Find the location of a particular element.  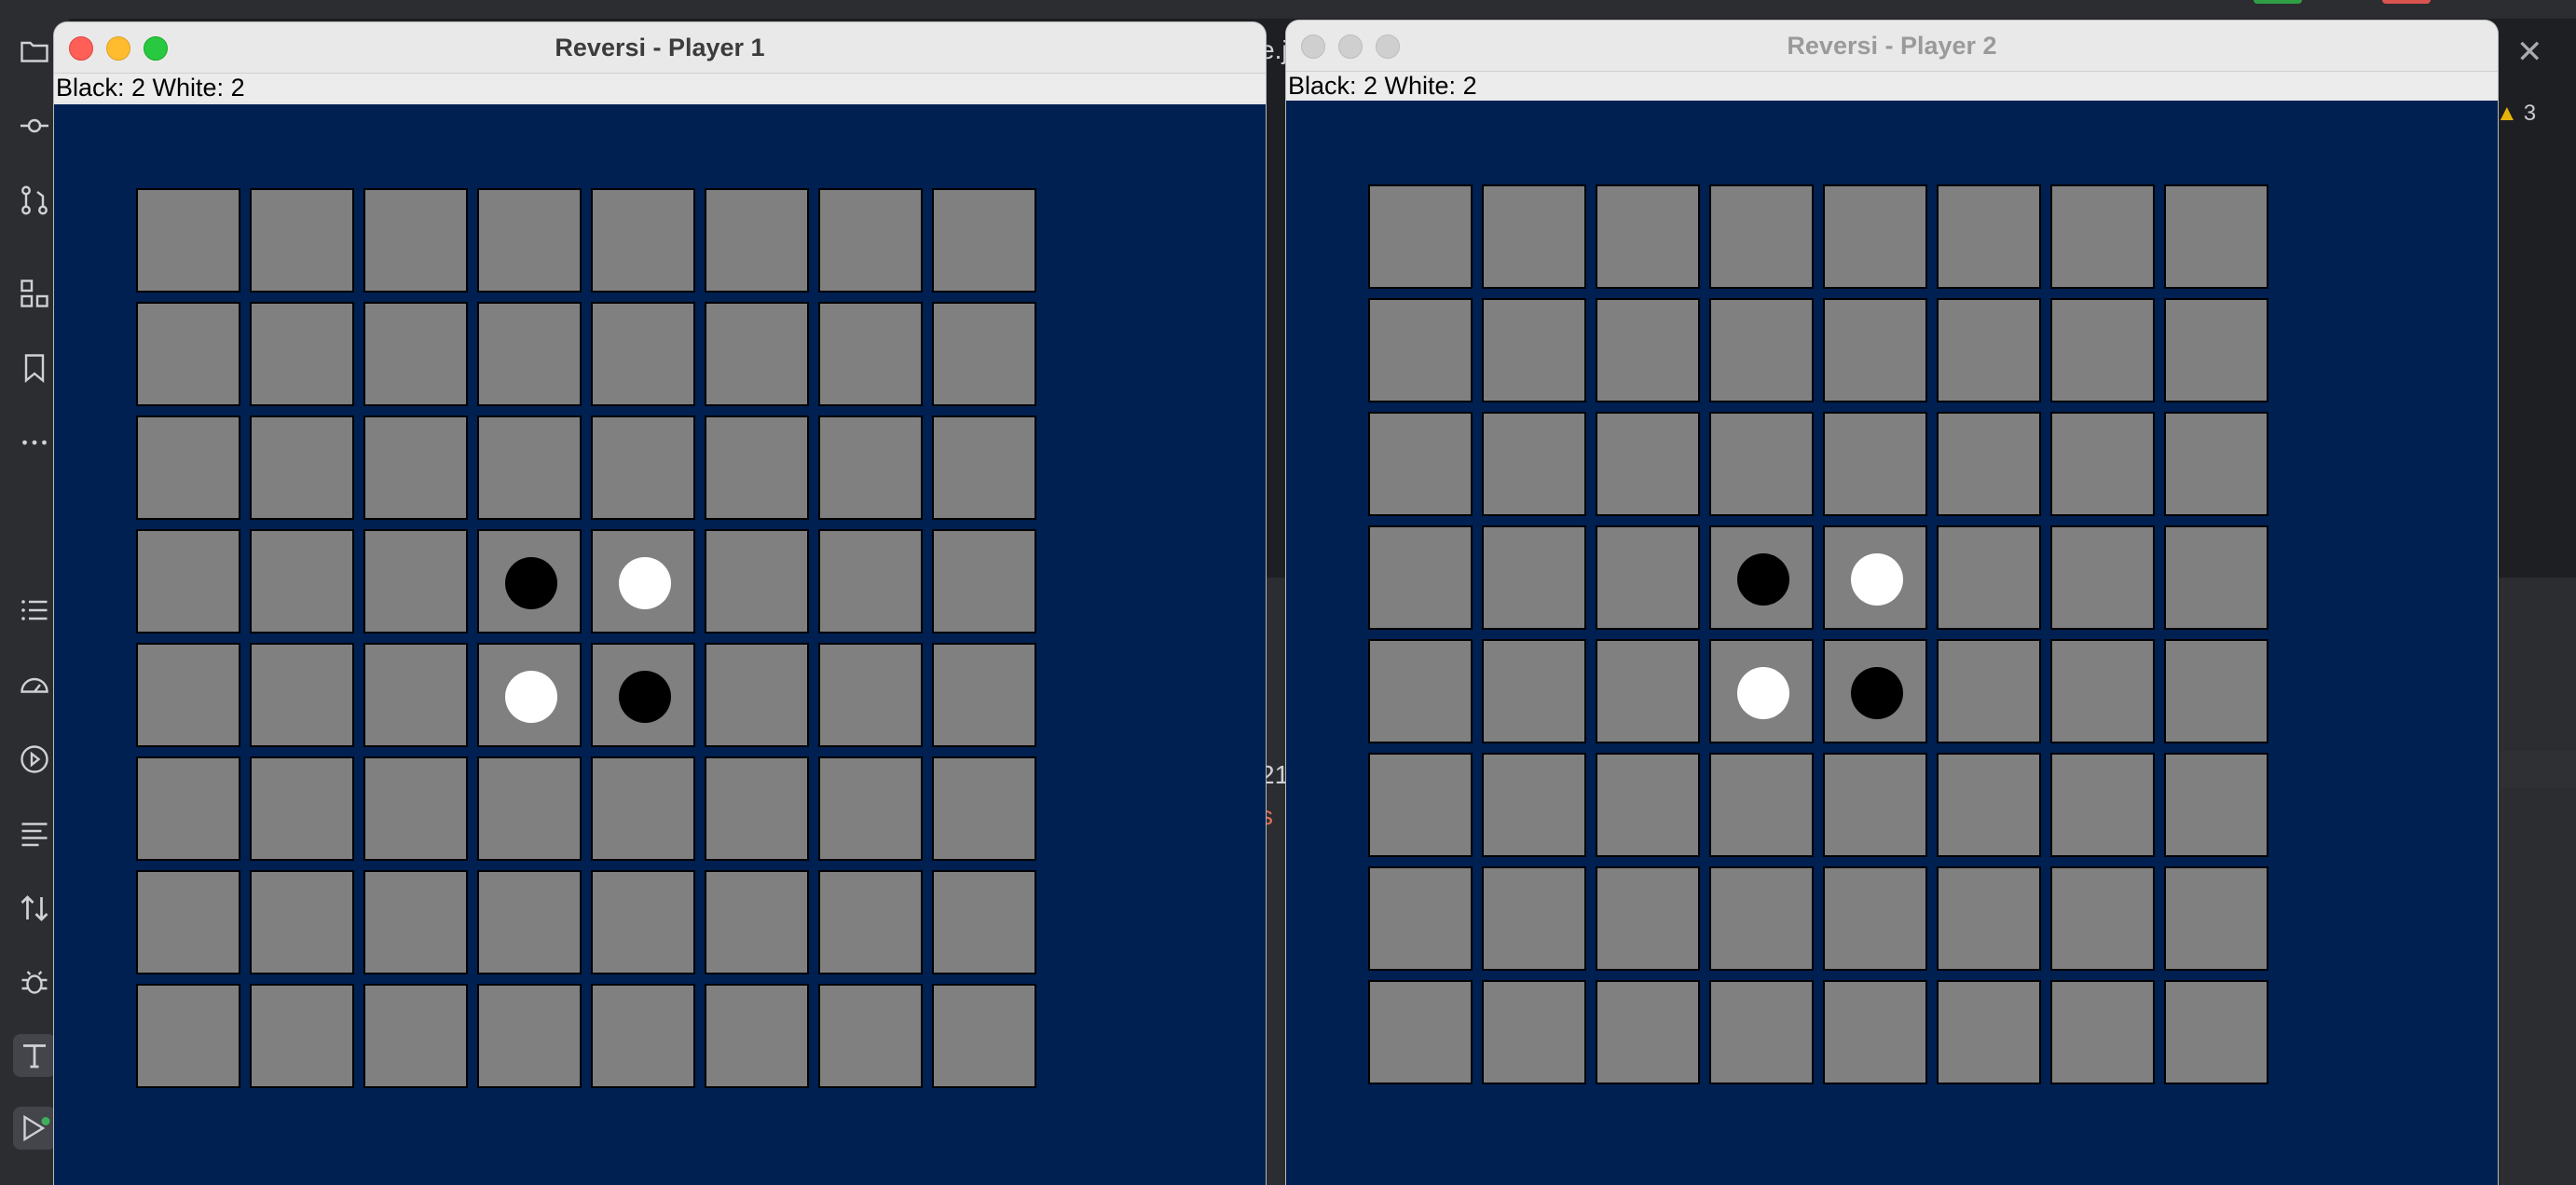

board-cell-r5-c7 is located at coordinates (984, 808).